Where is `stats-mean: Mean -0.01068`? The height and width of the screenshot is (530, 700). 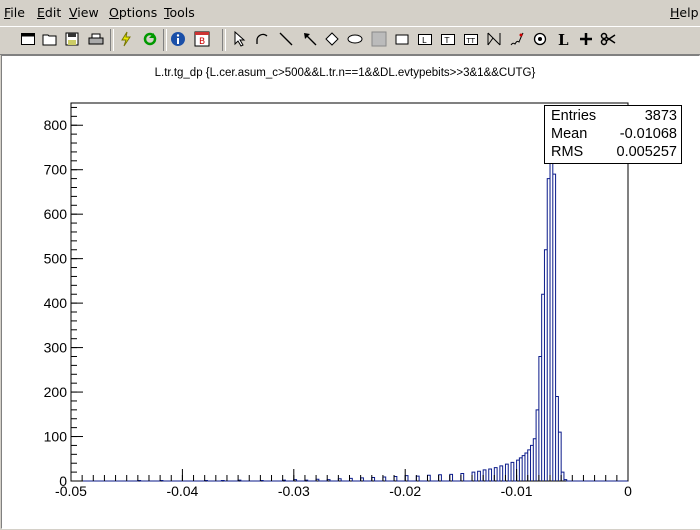
stats-mean: Mean -0.01068 is located at coordinates (614, 134).